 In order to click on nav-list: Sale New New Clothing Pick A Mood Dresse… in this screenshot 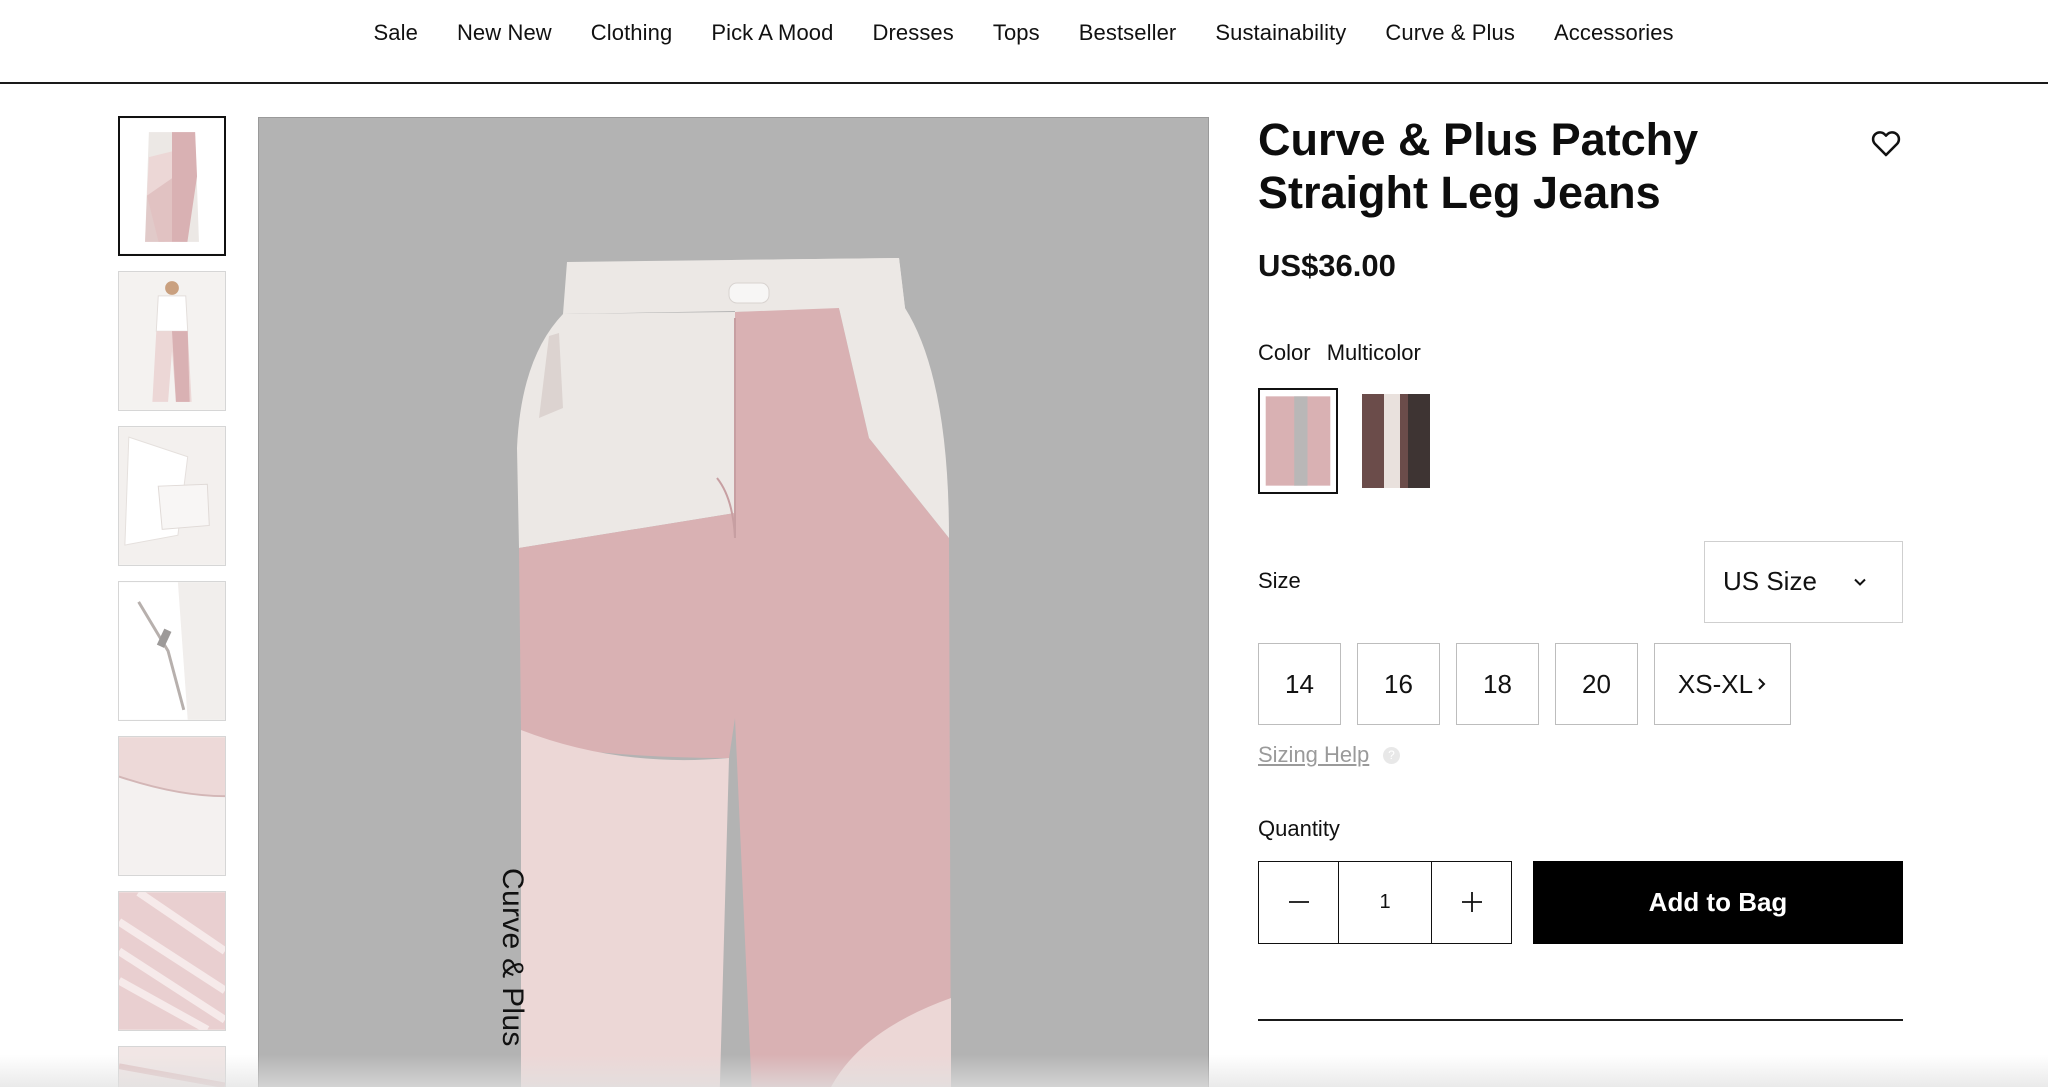, I will do `click(1023, 33)`.